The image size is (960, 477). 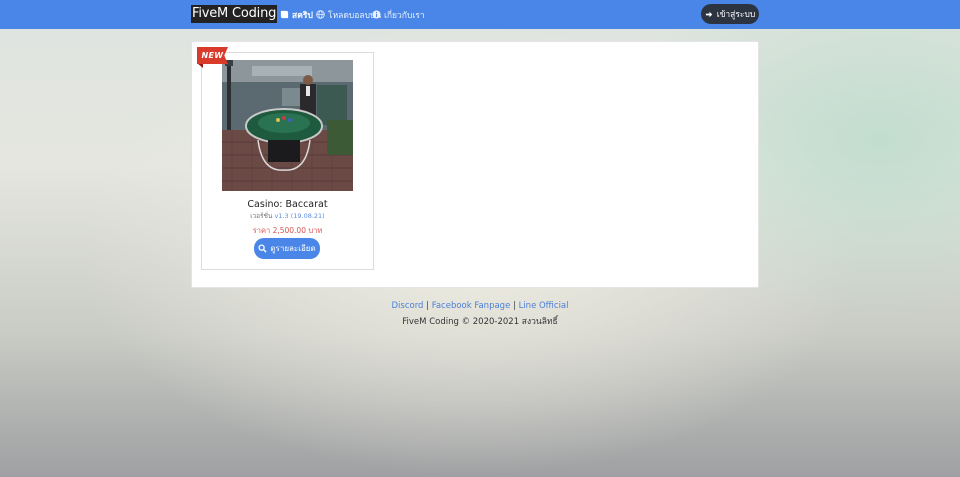 I want to click on globe-icon, so click(x=320, y=14).